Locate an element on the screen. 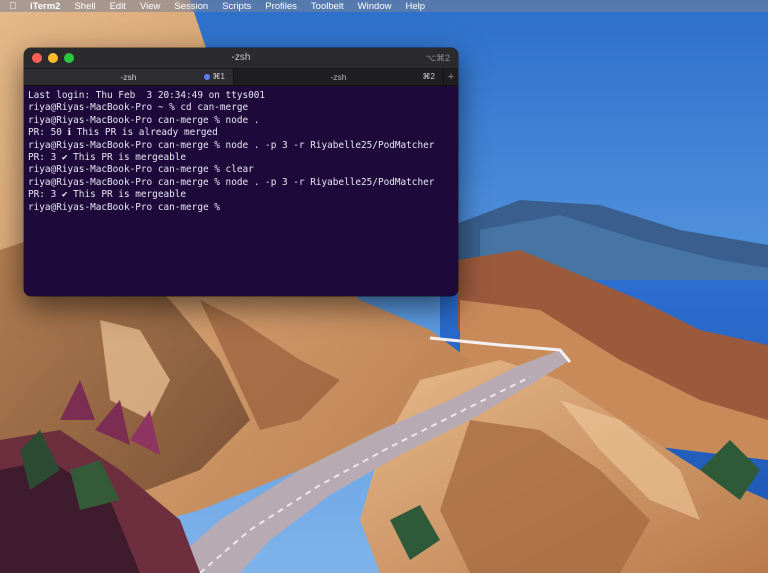  window-shortcut: ⌥⌘2 is located at coordinates (437, 58).